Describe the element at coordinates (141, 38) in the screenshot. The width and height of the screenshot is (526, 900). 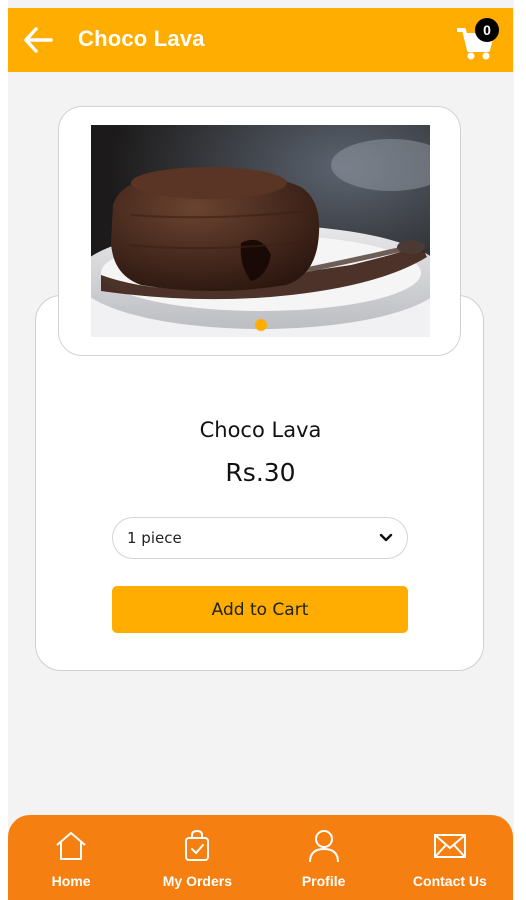
I see `page-title: Choco Lava` at that location.